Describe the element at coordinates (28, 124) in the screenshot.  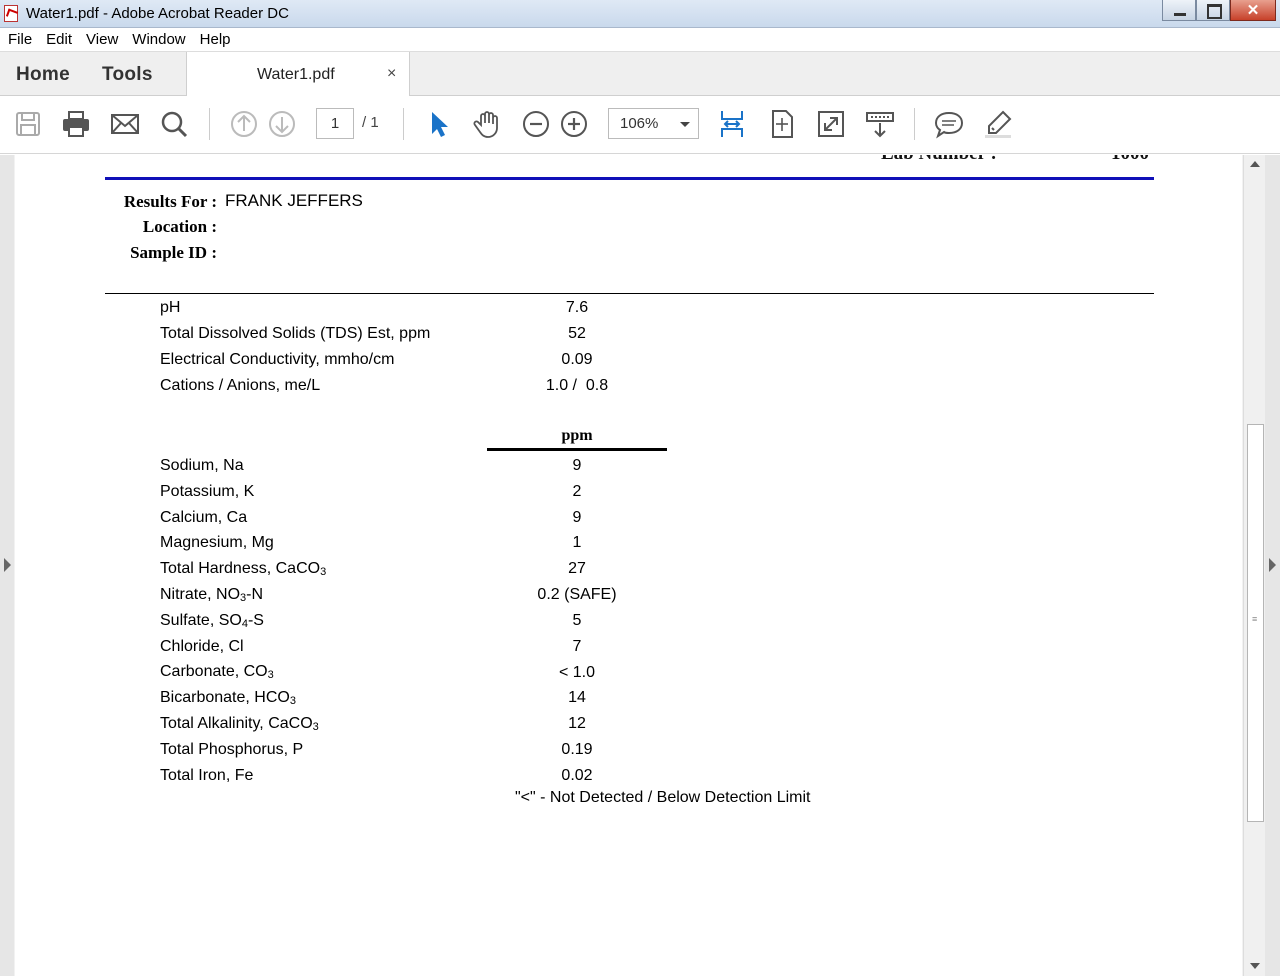
I see `save-icon` at that location.